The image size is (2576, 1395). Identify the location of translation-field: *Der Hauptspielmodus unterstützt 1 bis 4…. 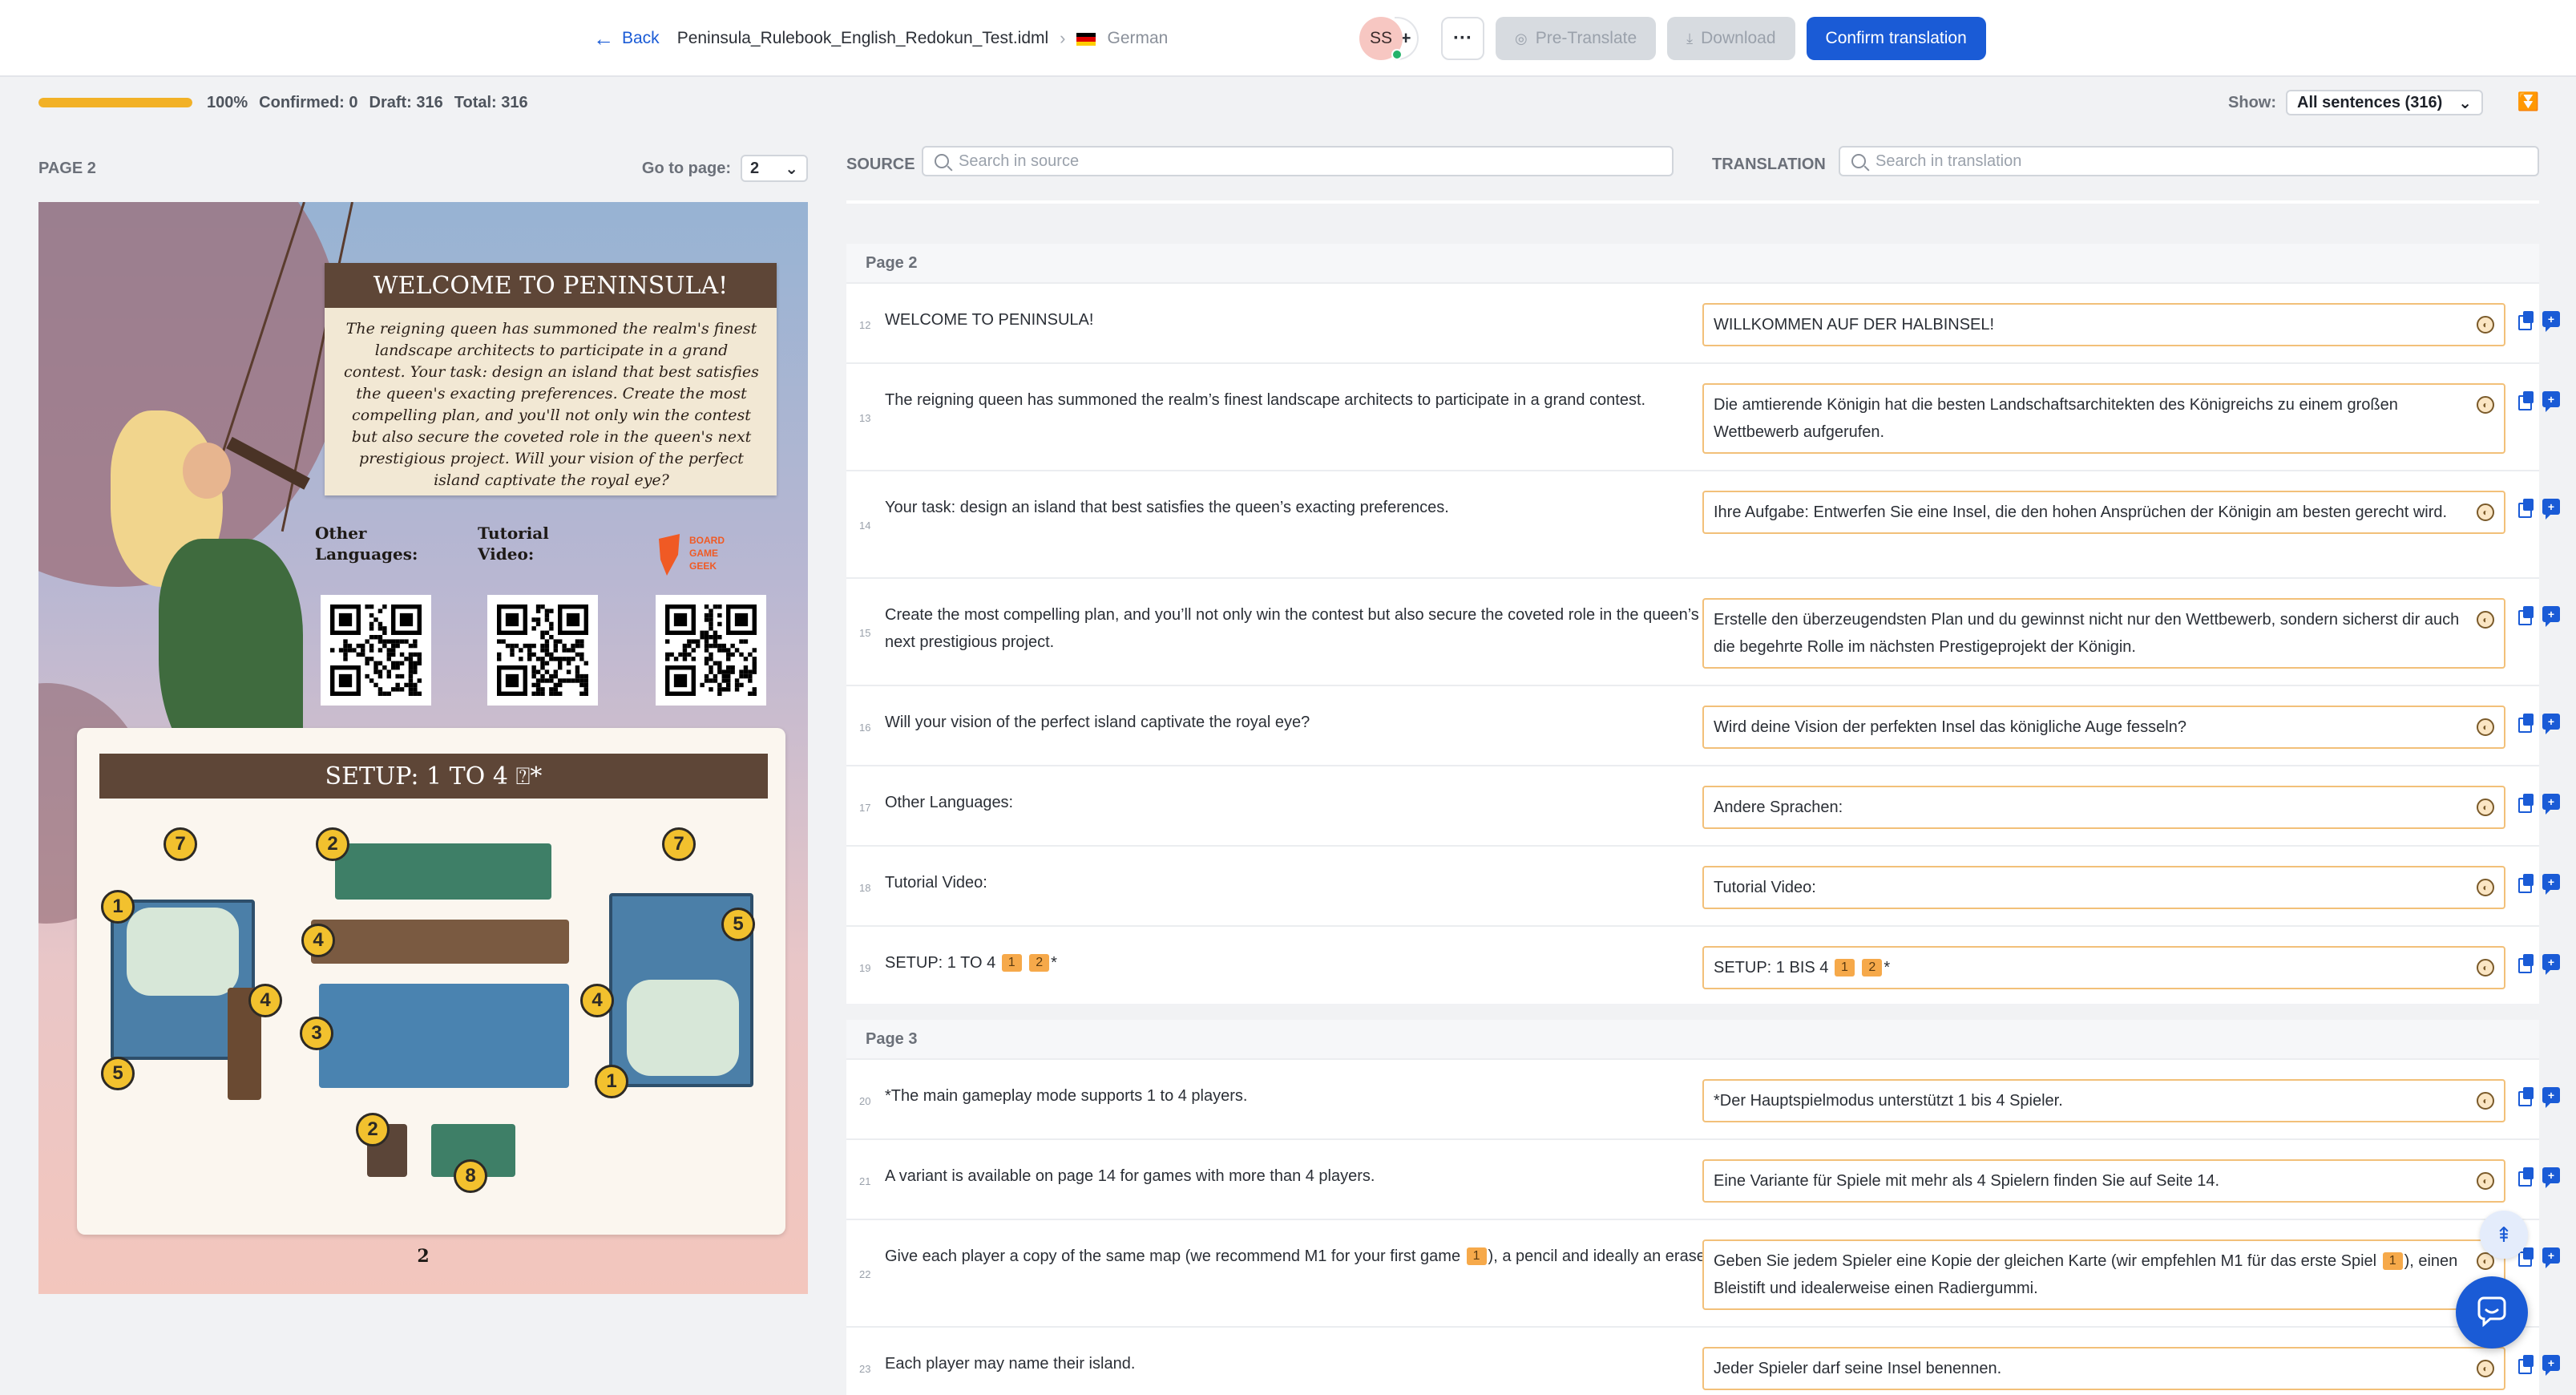
(2104, 1100).